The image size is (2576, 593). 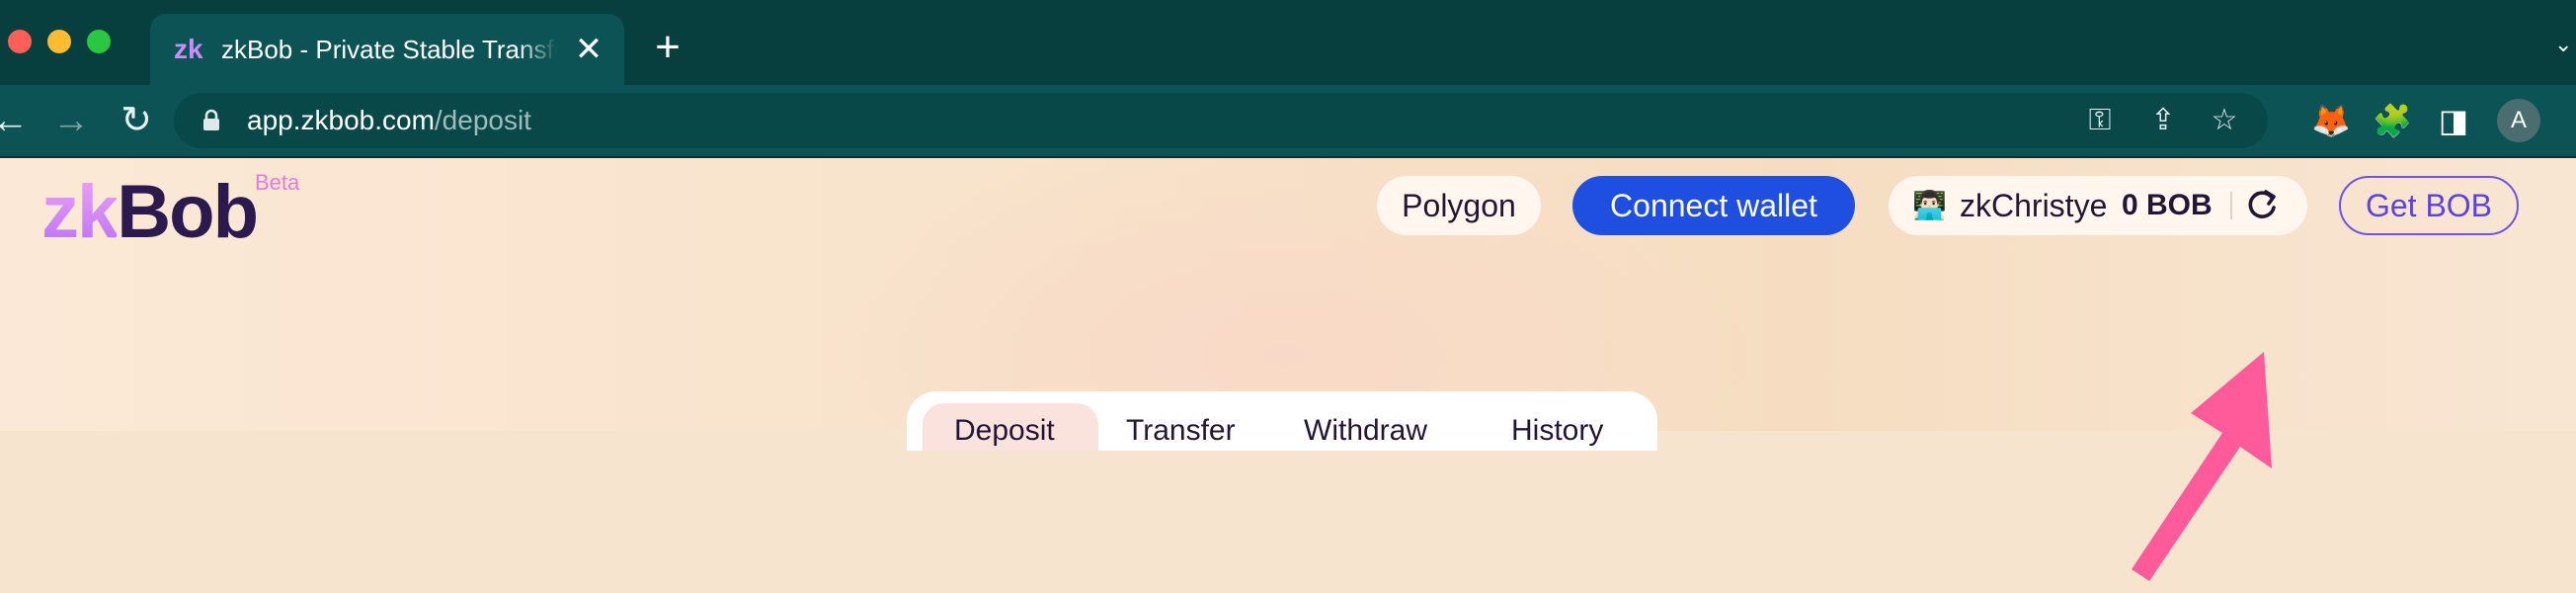 I want to click on password-key-icon: ⚿, so click(x=2100, y=120).